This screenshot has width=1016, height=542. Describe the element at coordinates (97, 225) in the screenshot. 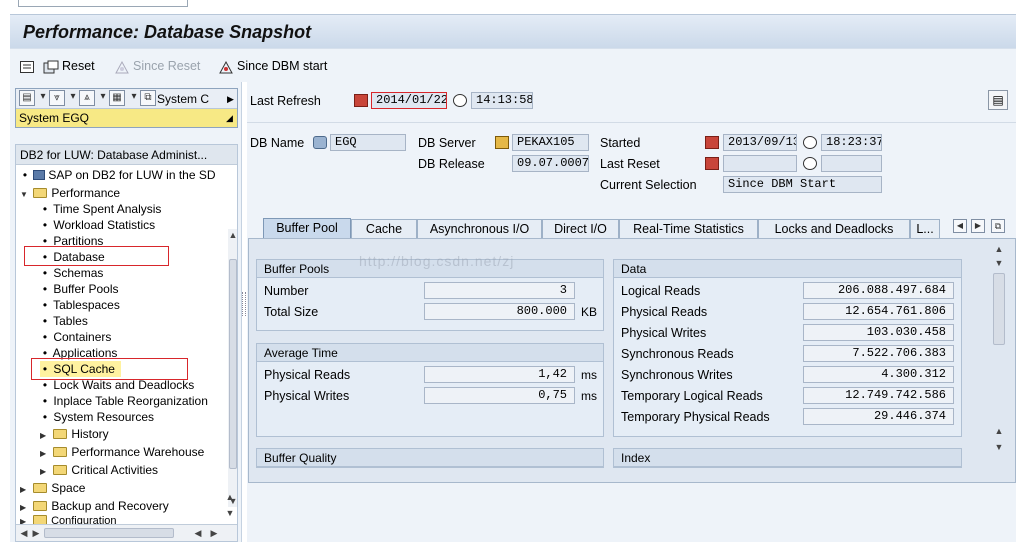

I see `tree-item-workload: • Workload Statistics` at that location.